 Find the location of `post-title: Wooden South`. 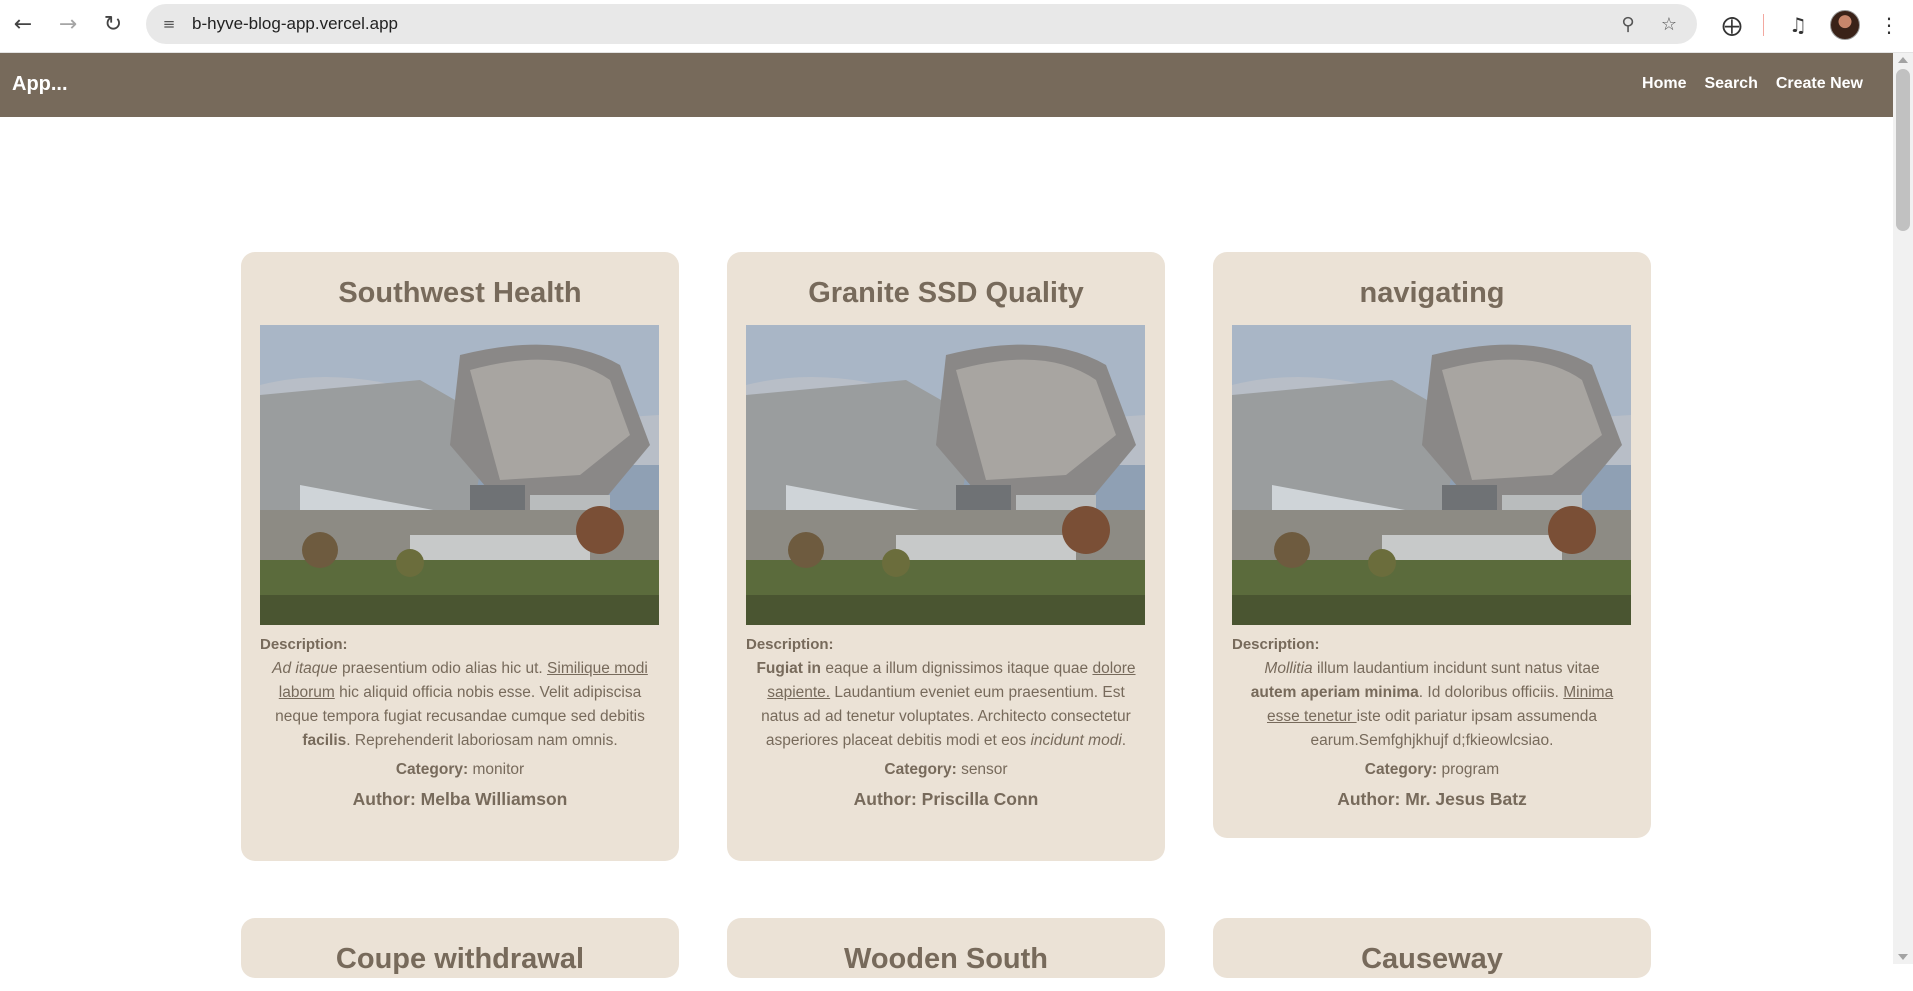

post-title: Wooden South is located at coordinates (946, 954).